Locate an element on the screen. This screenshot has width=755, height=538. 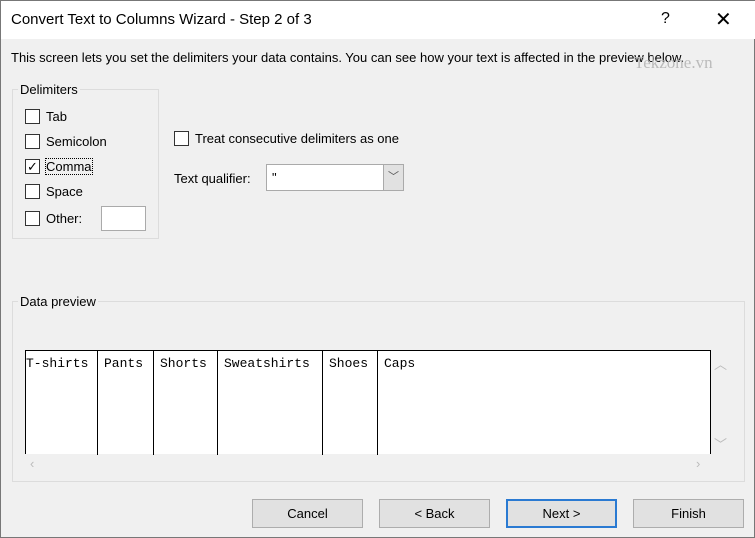
tab-checkbox: Tab is located at coordinates (46, 116).